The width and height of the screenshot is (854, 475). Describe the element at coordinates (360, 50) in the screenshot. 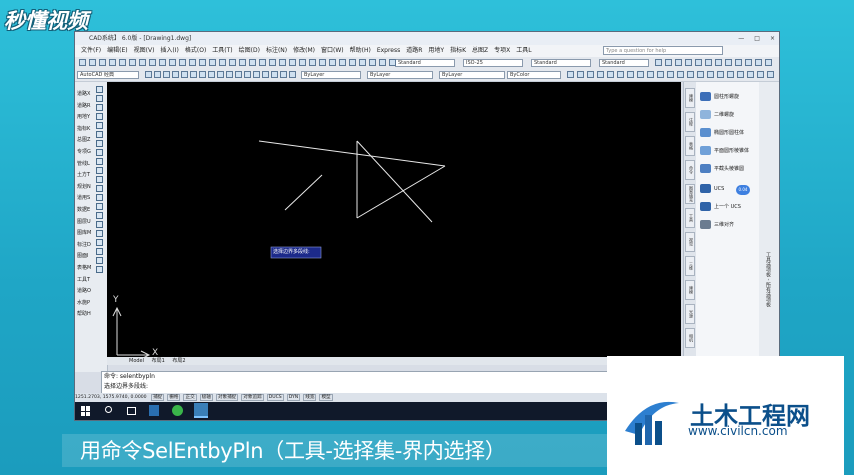

I see `menu-item: 帮助(H)` at that location.